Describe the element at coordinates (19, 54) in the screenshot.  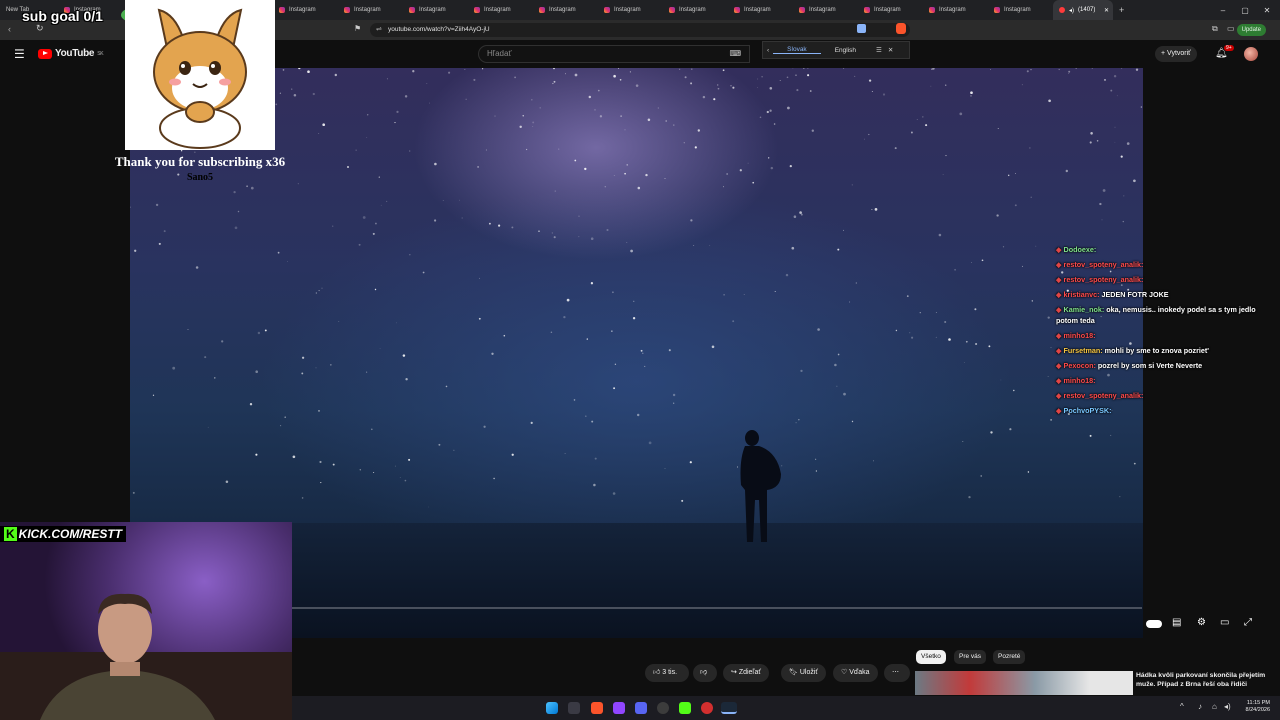
I see `menu-icon: ☰` at that location.